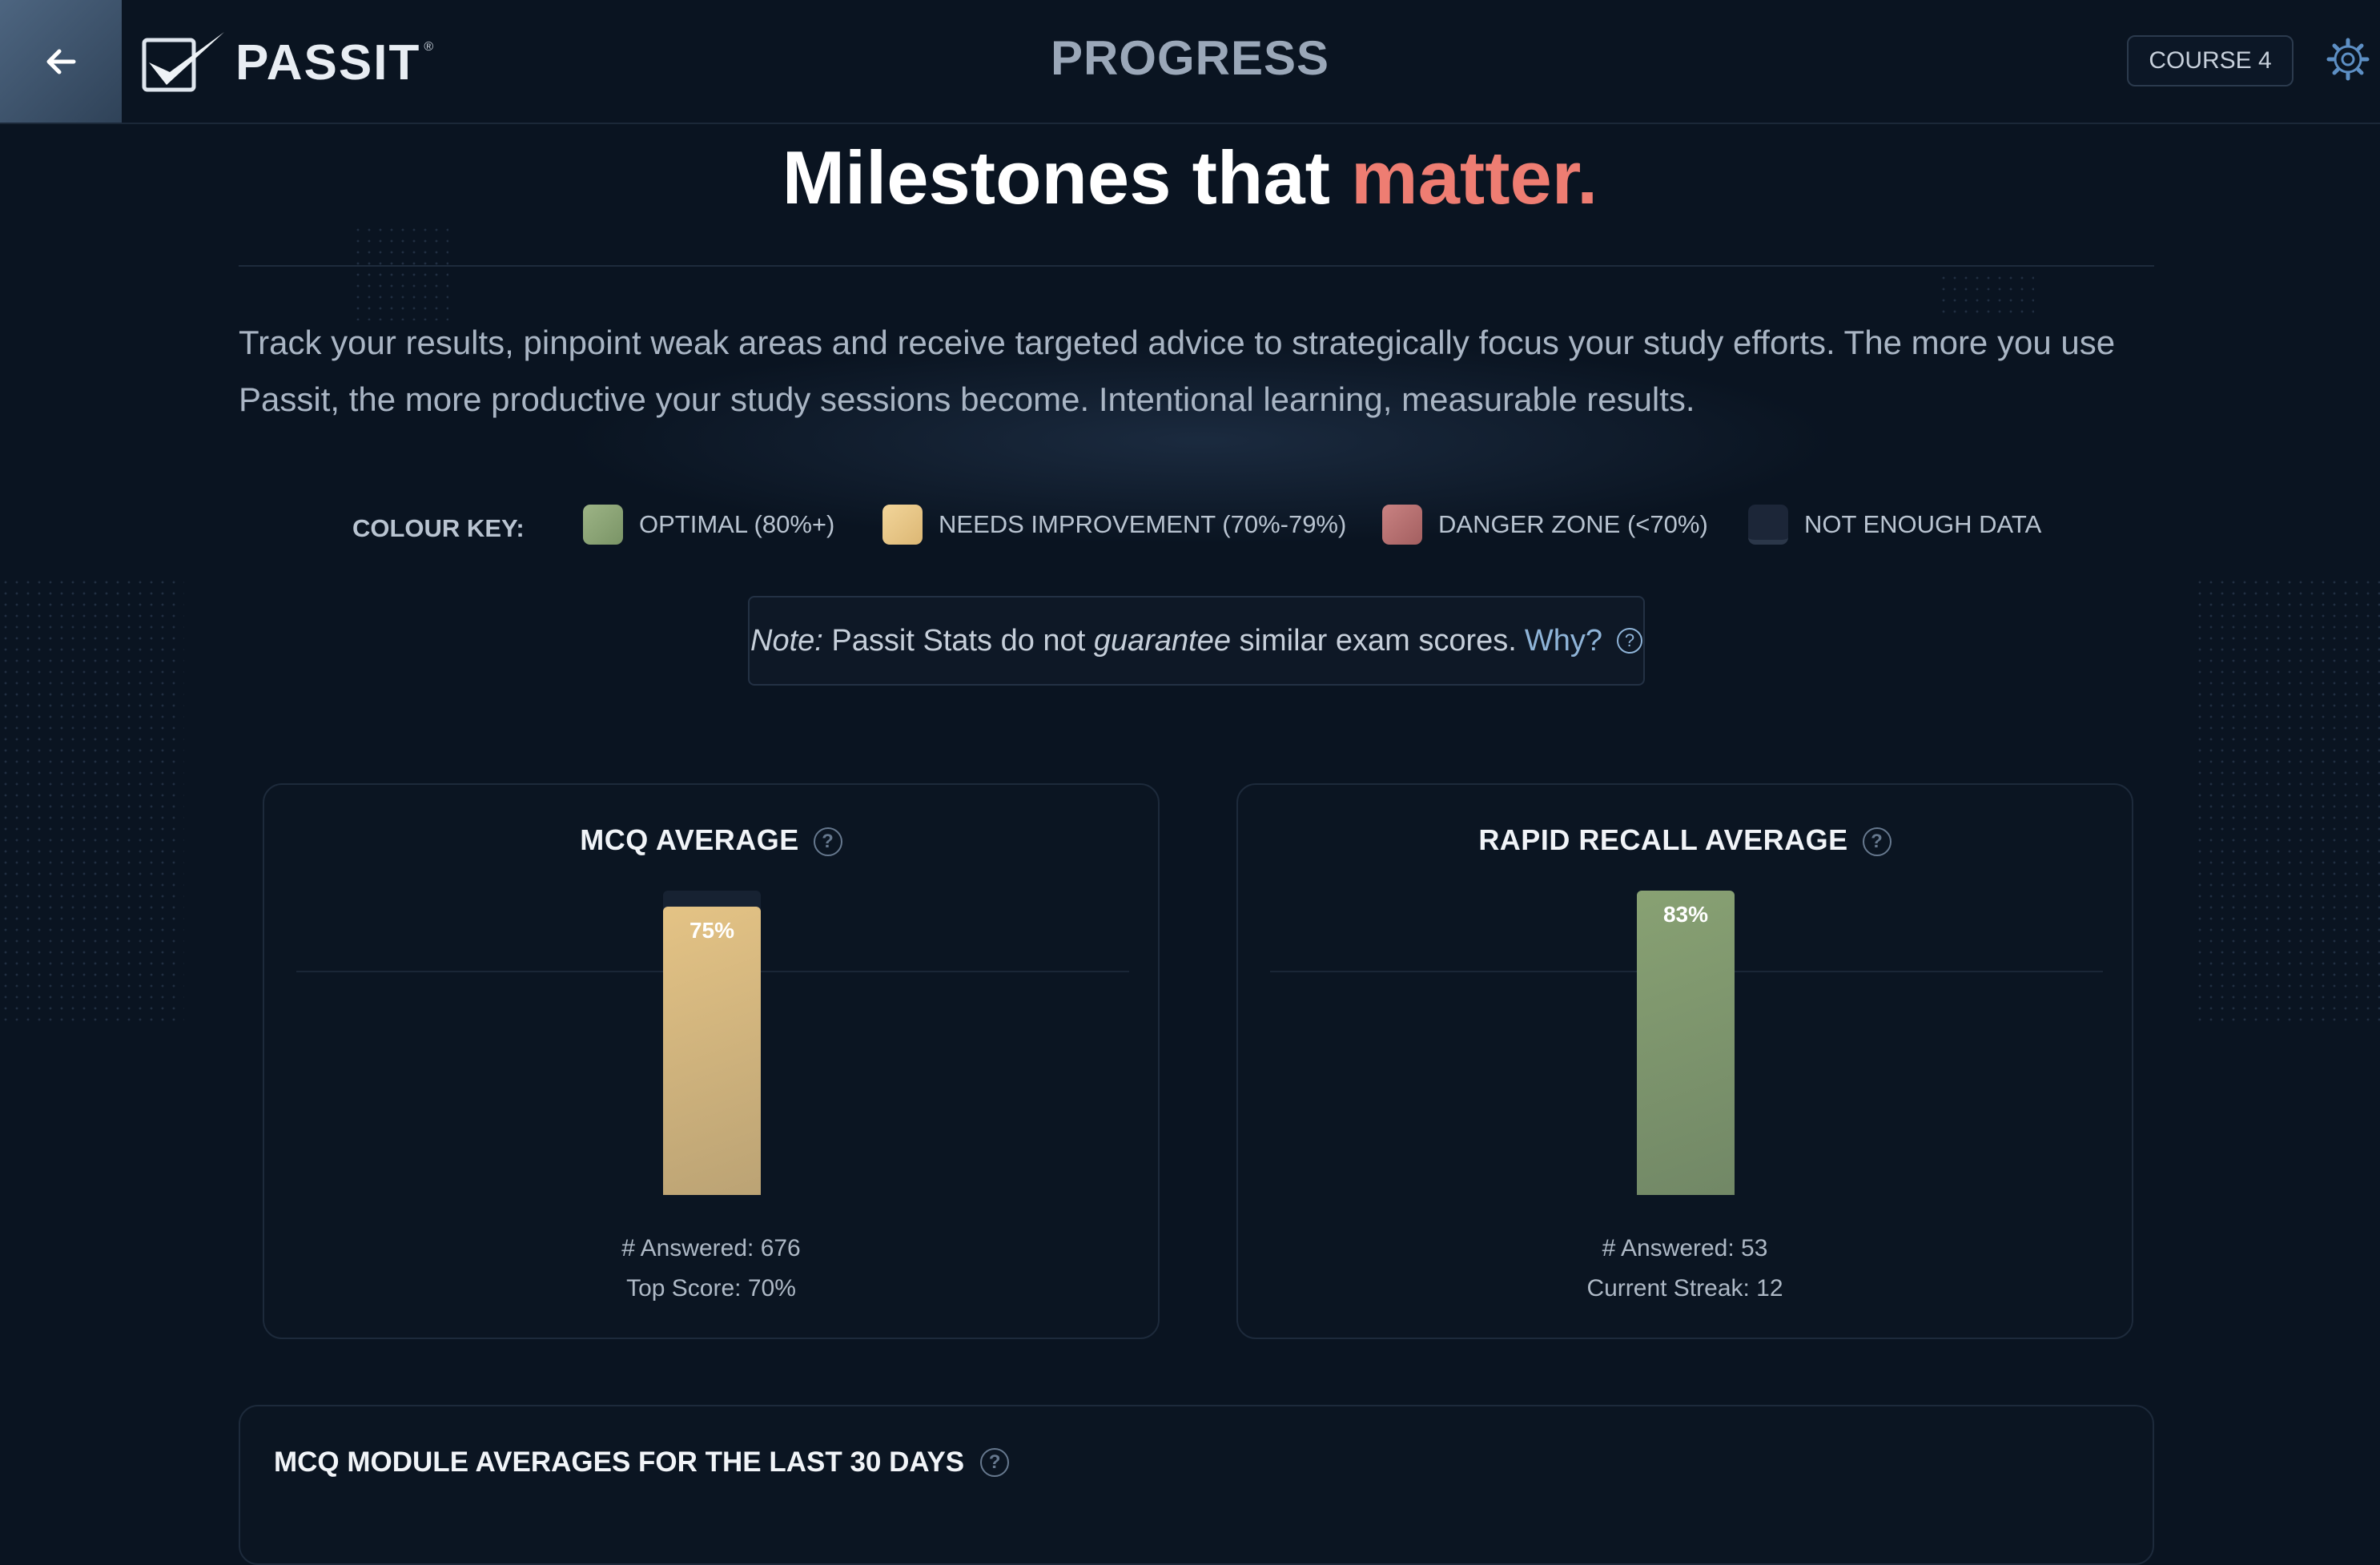  What do you see at coordinates (1378, 640) in the screenshot?
I see `note-text-2: similar exam scores.` at bounding box center [1378, 640].